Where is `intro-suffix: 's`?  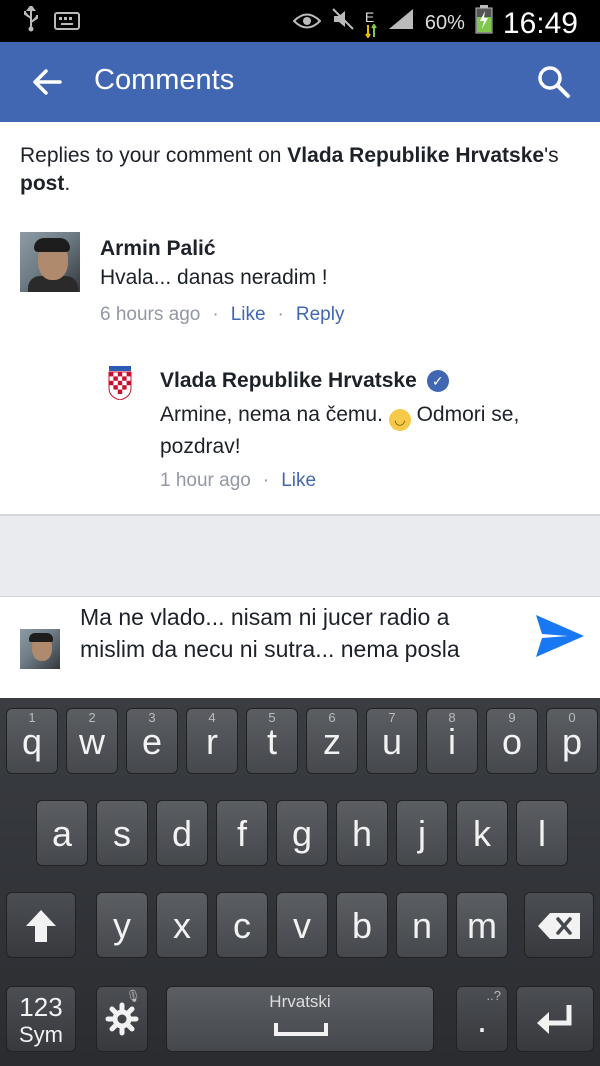 intro-suffix: 's is located at coordinates (551, 155).